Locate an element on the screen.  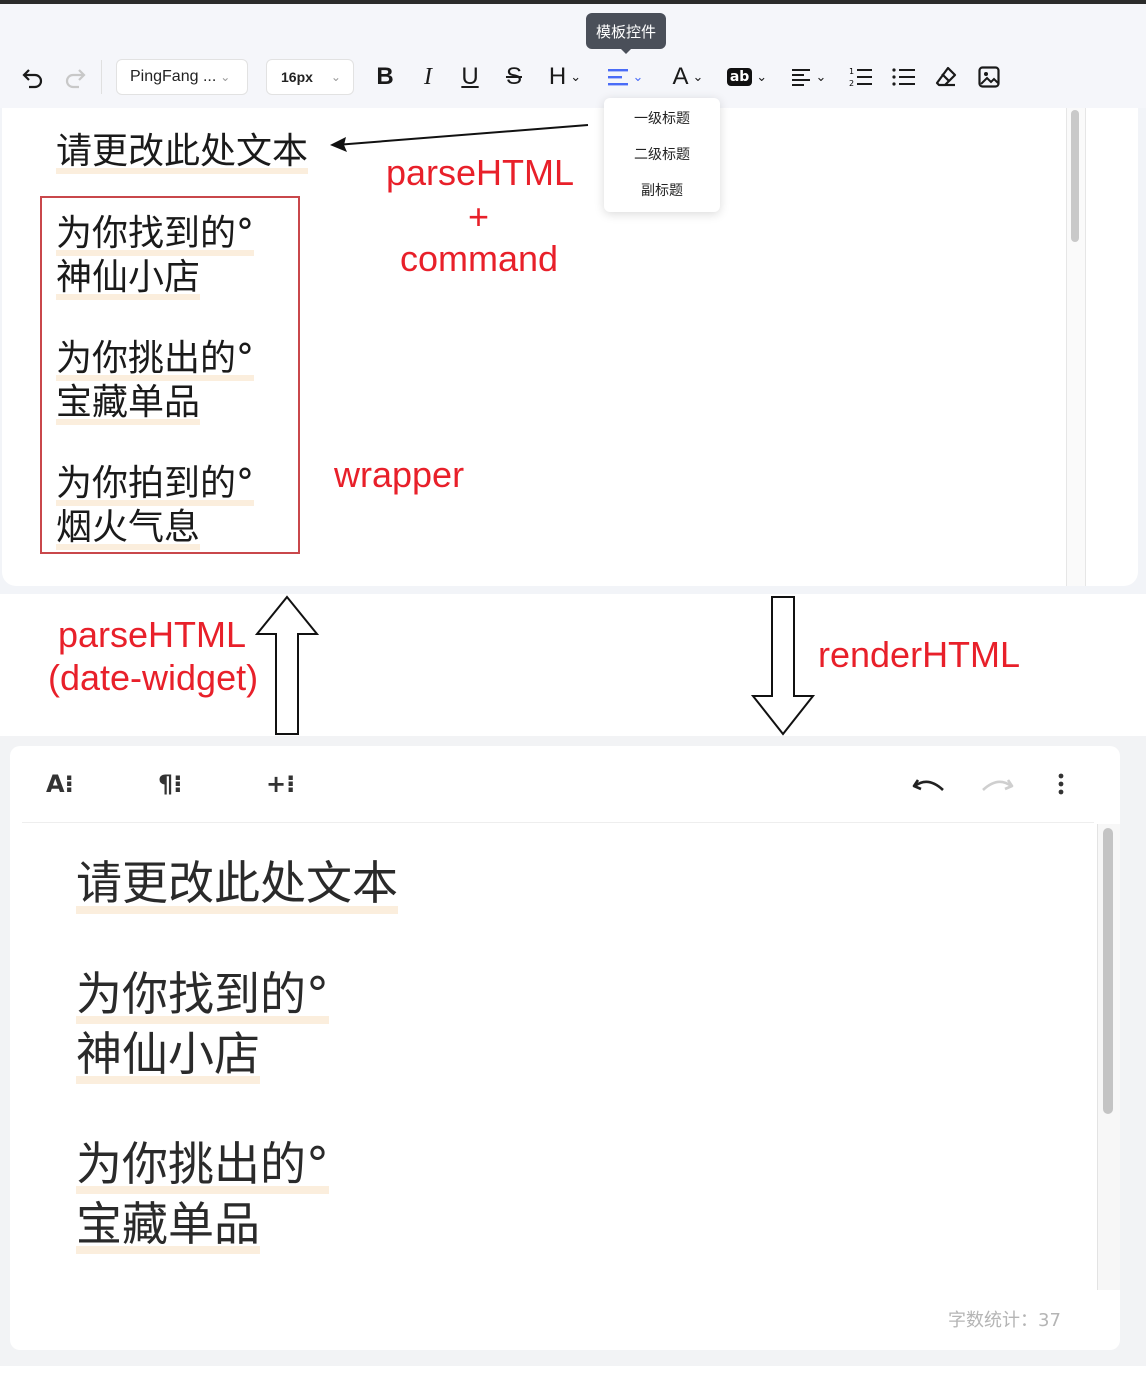
wrapper-item-line: 为你拍到的° is located at coordinates (155, 484).